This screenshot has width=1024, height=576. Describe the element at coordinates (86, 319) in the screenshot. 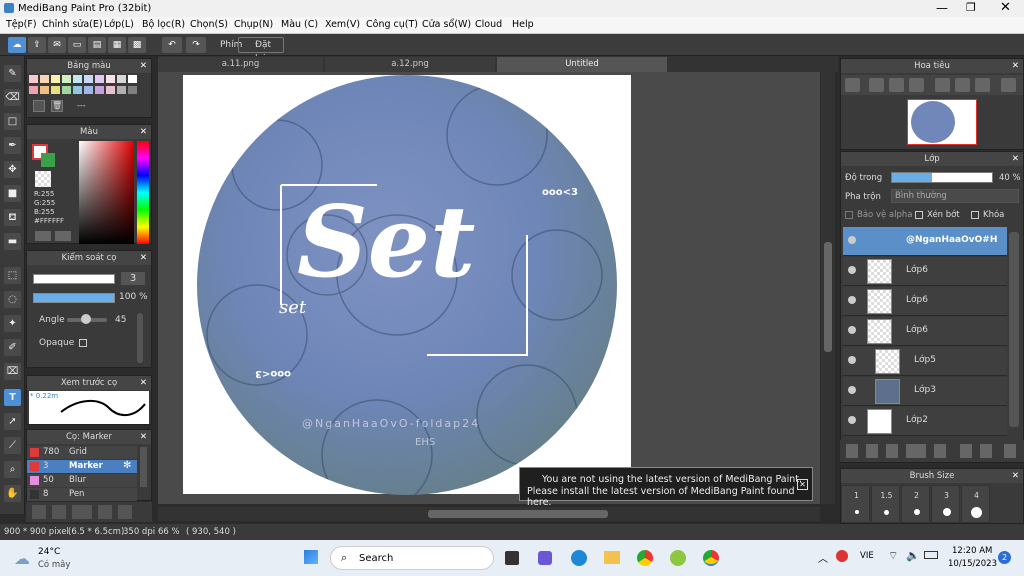

I see `angle-slider-thumb` at that location.